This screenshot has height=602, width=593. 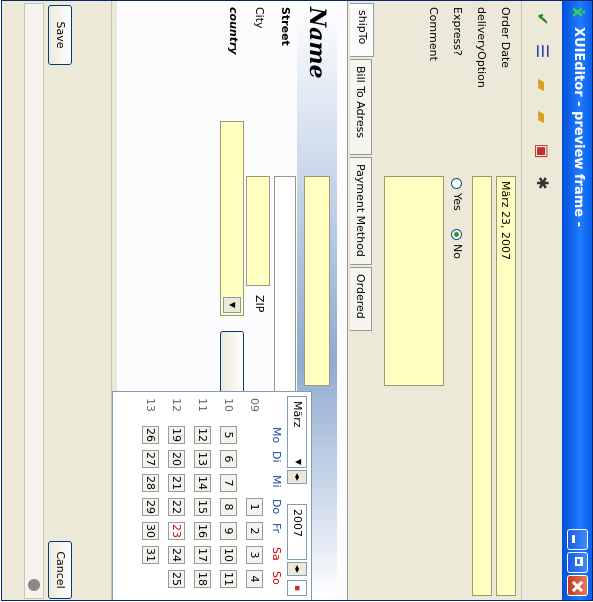 What do you see at coordinates (228, 483) in the screenshot?
I see `calendar-day: 7` at bounding box center [228, 483].